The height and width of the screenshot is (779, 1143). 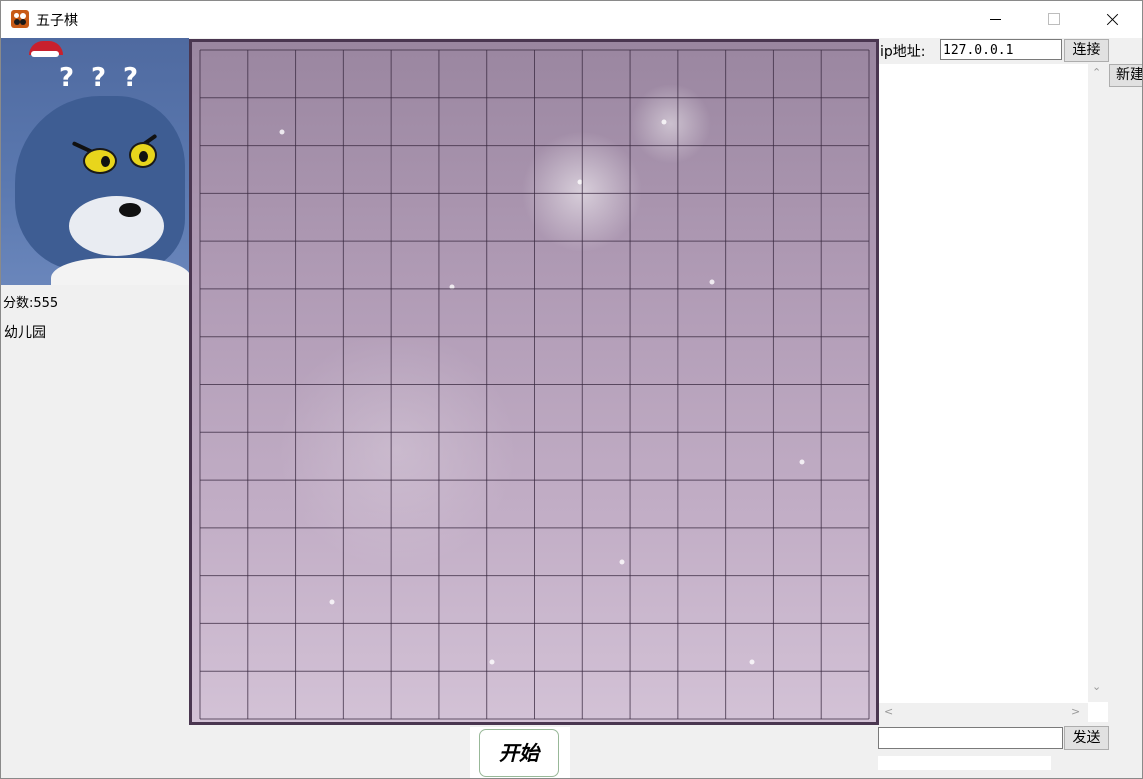 I want to click on scroll-down-icon: ⌄, so click(x=1096, y=686).